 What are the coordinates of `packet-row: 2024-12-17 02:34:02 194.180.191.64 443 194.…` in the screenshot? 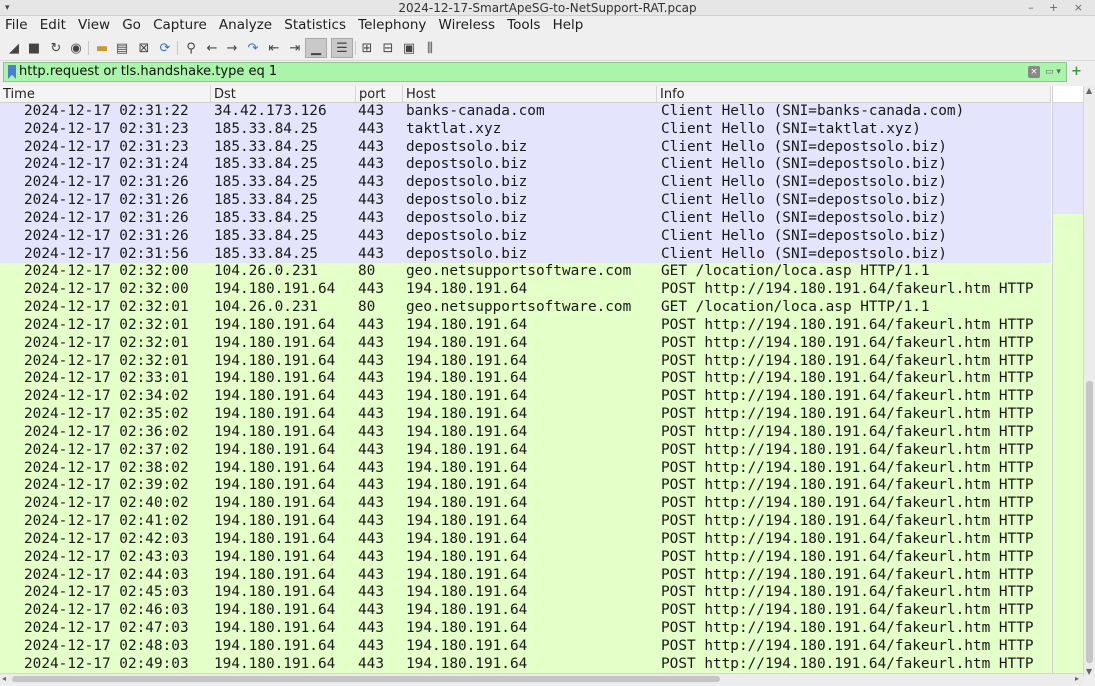 It's located at (525, 397).